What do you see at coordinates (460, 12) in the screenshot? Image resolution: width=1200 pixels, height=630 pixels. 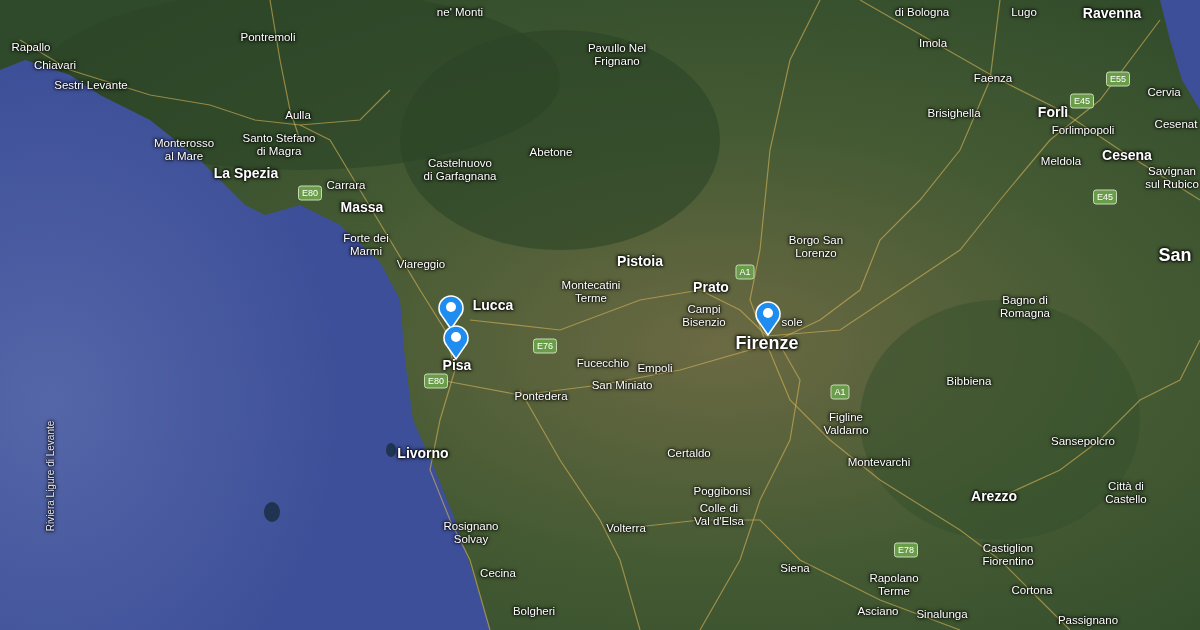 I see `place-name: ne' Monti` at bounding box center [460, 12].